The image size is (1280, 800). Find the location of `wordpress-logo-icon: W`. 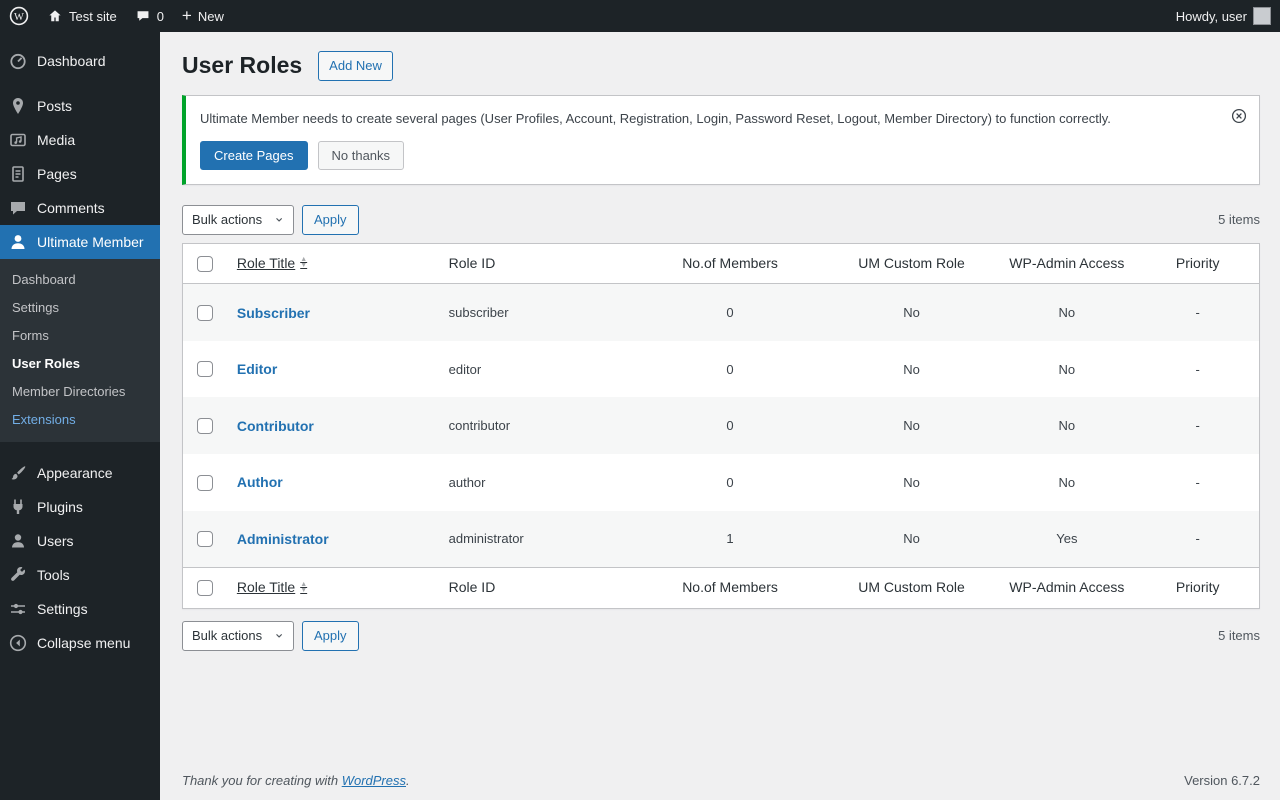

wordpress-logo-icon: W is located at coordinates (19, 16).